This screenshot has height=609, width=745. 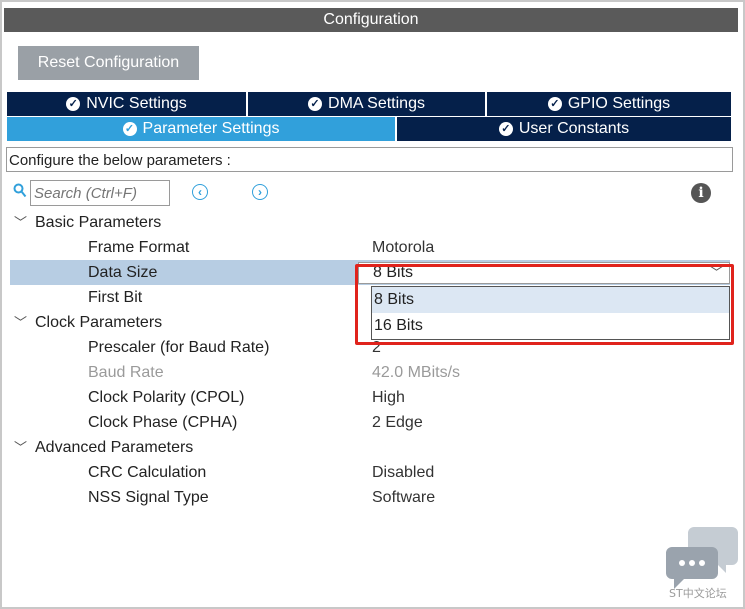 I want to click on tab-label: NVIC Settings, so click(x=136, y=103).